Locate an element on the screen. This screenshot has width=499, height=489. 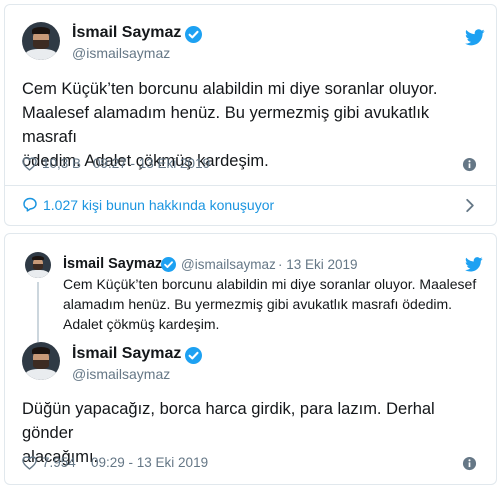
chevron-right-icon is located at coordinates (470, 205).